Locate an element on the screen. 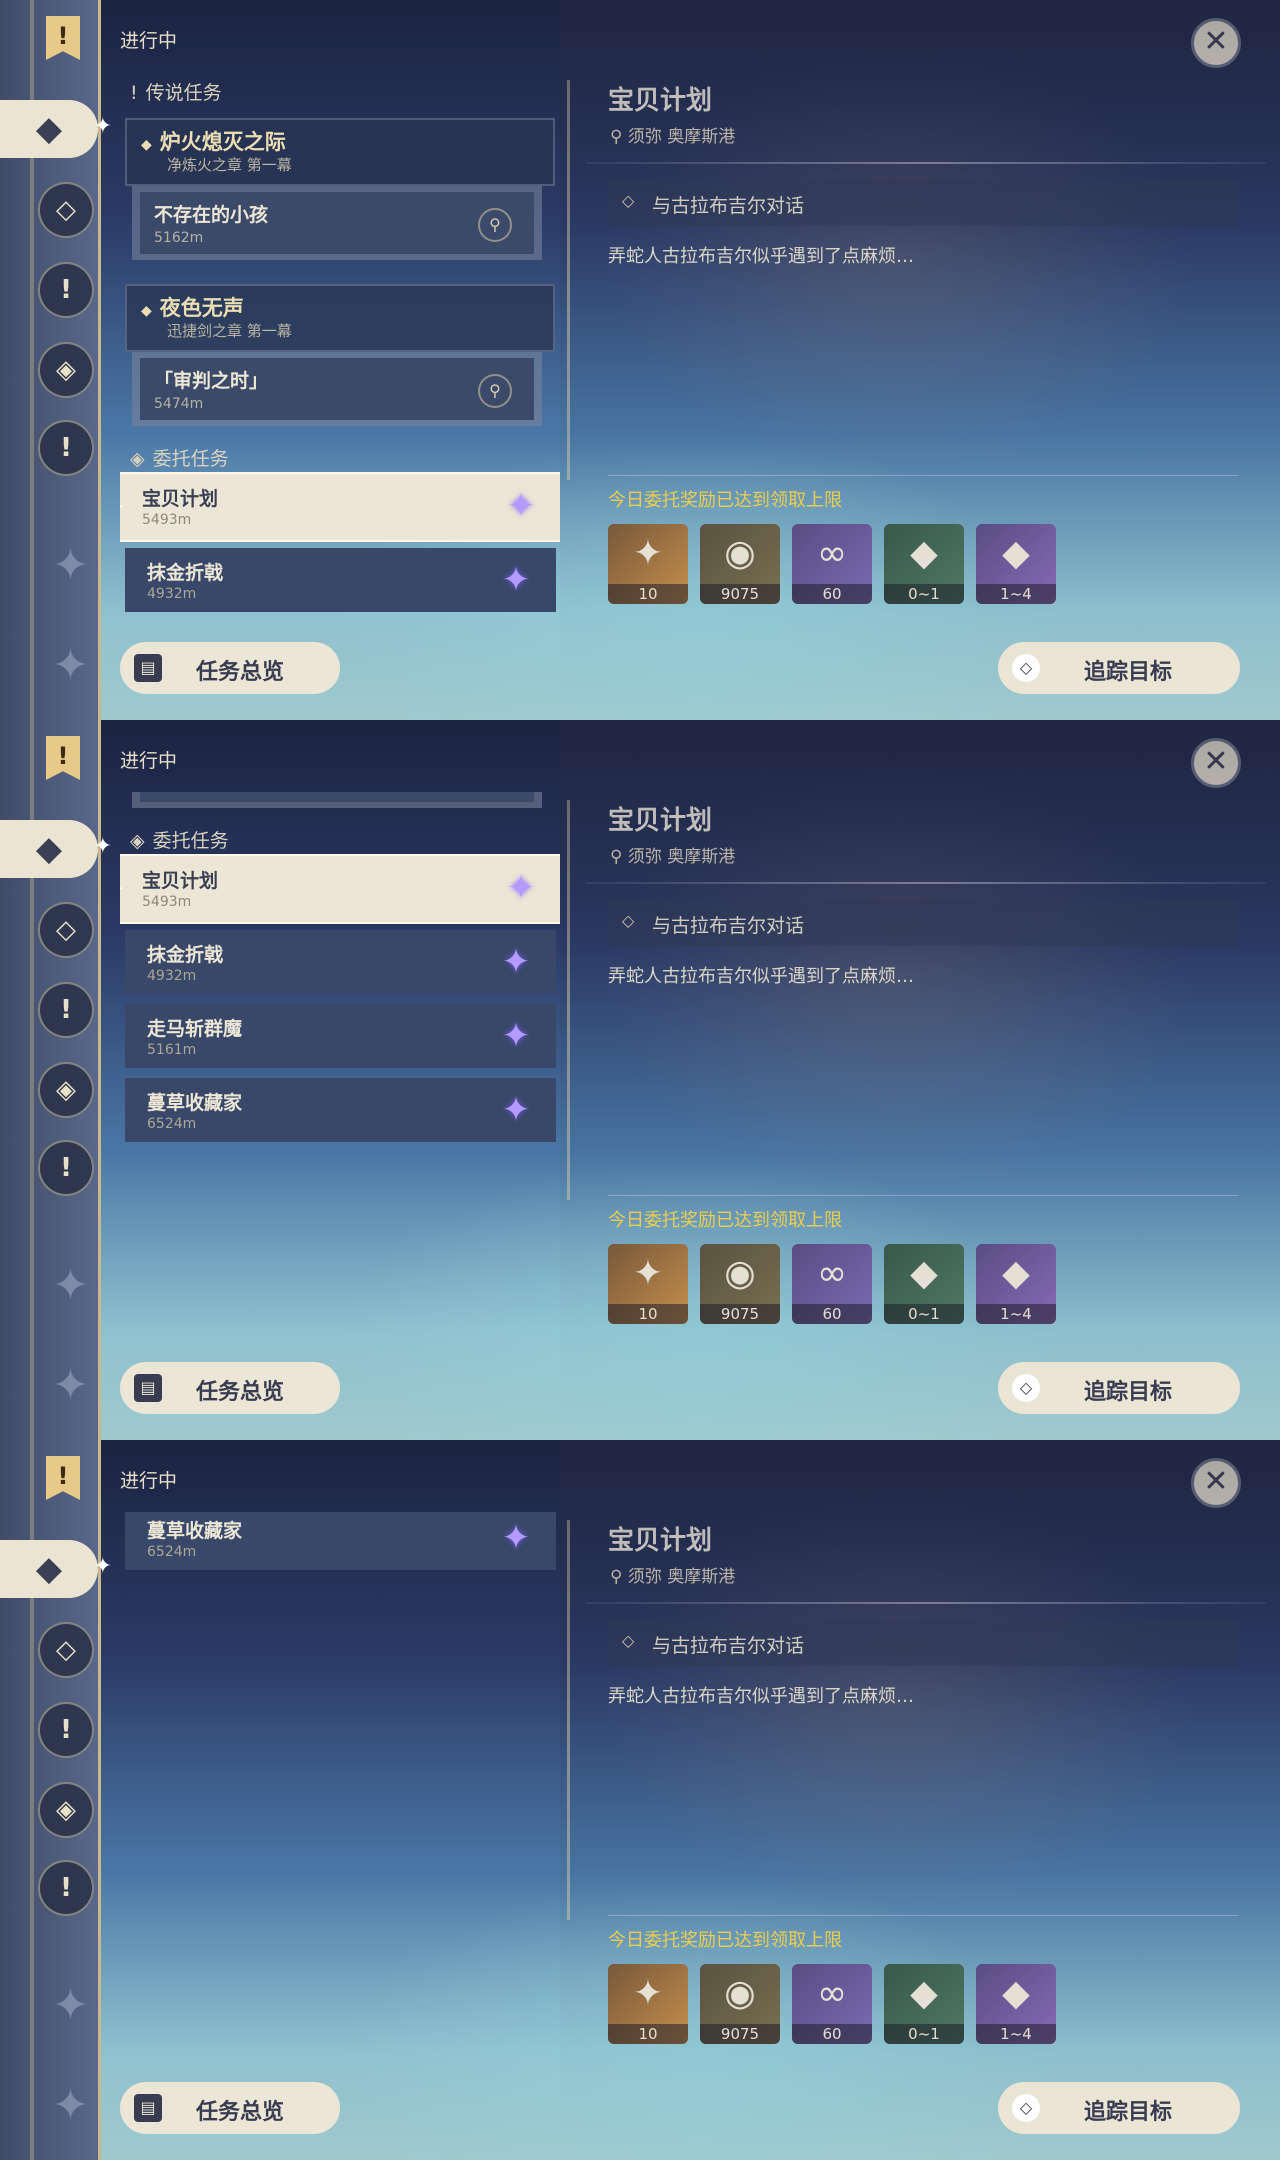 This screenshot has height=2160, width=1280. section-title: 委托任务 is located at coordinates (190, 841).